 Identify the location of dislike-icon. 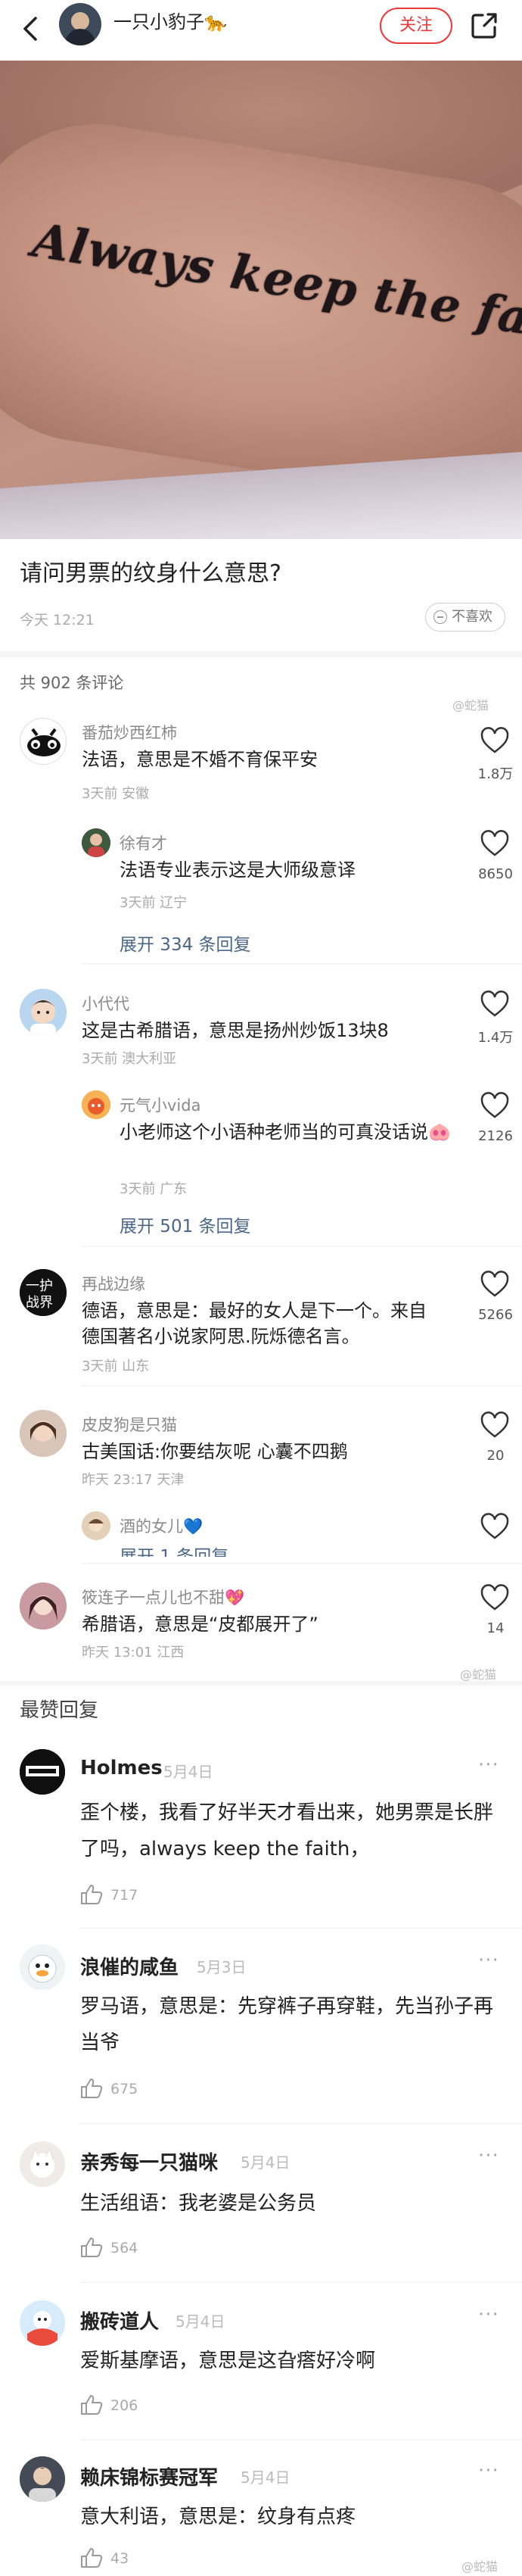
(440, 617).